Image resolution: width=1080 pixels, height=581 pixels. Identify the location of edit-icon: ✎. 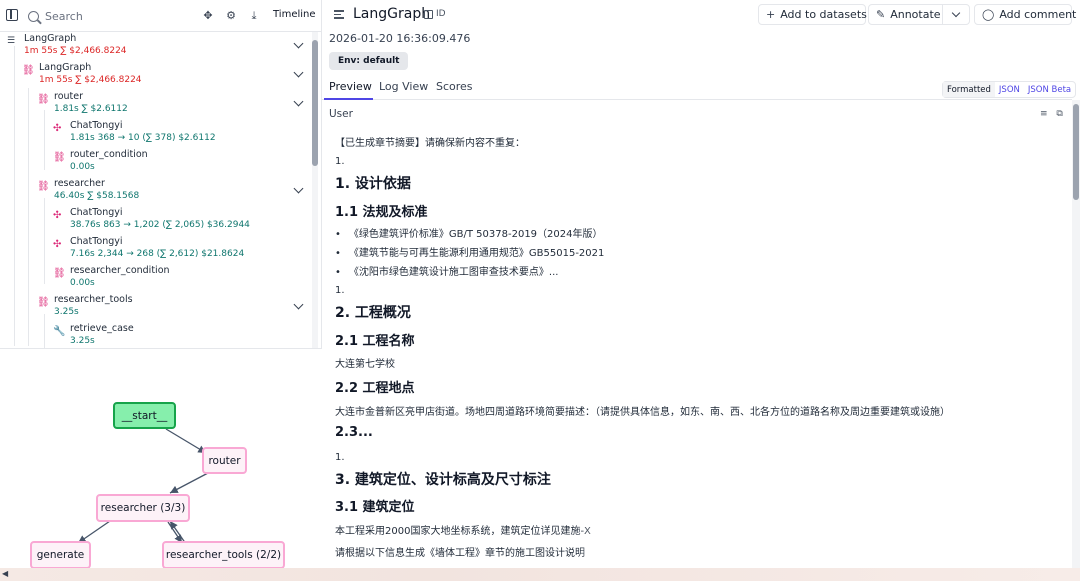
(881, 14).